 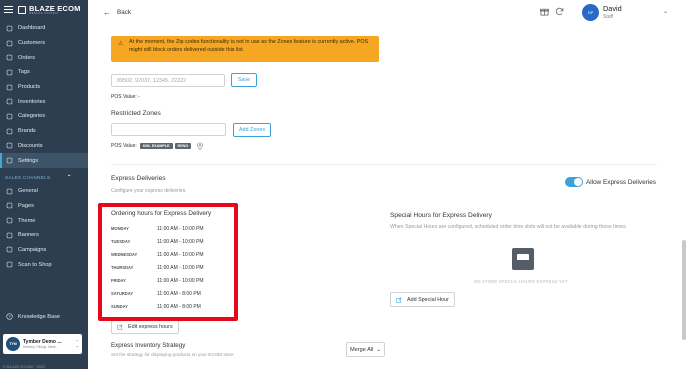 What do you see at coordinates (28, 177) in the screenshot?
I see `sales-channels-label: SALES CHANNELS` at bounding box center [28, 177].